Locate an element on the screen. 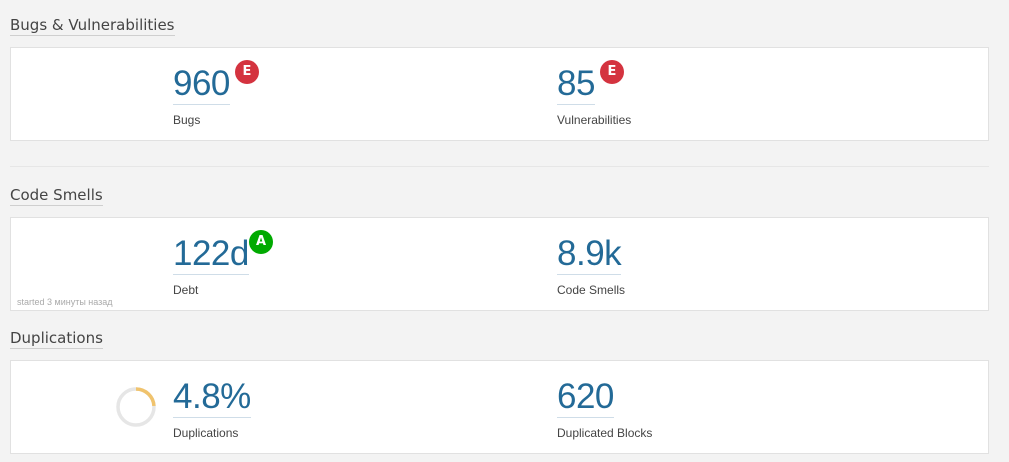  debt-value: 122d is located at coordinates (211, 255).